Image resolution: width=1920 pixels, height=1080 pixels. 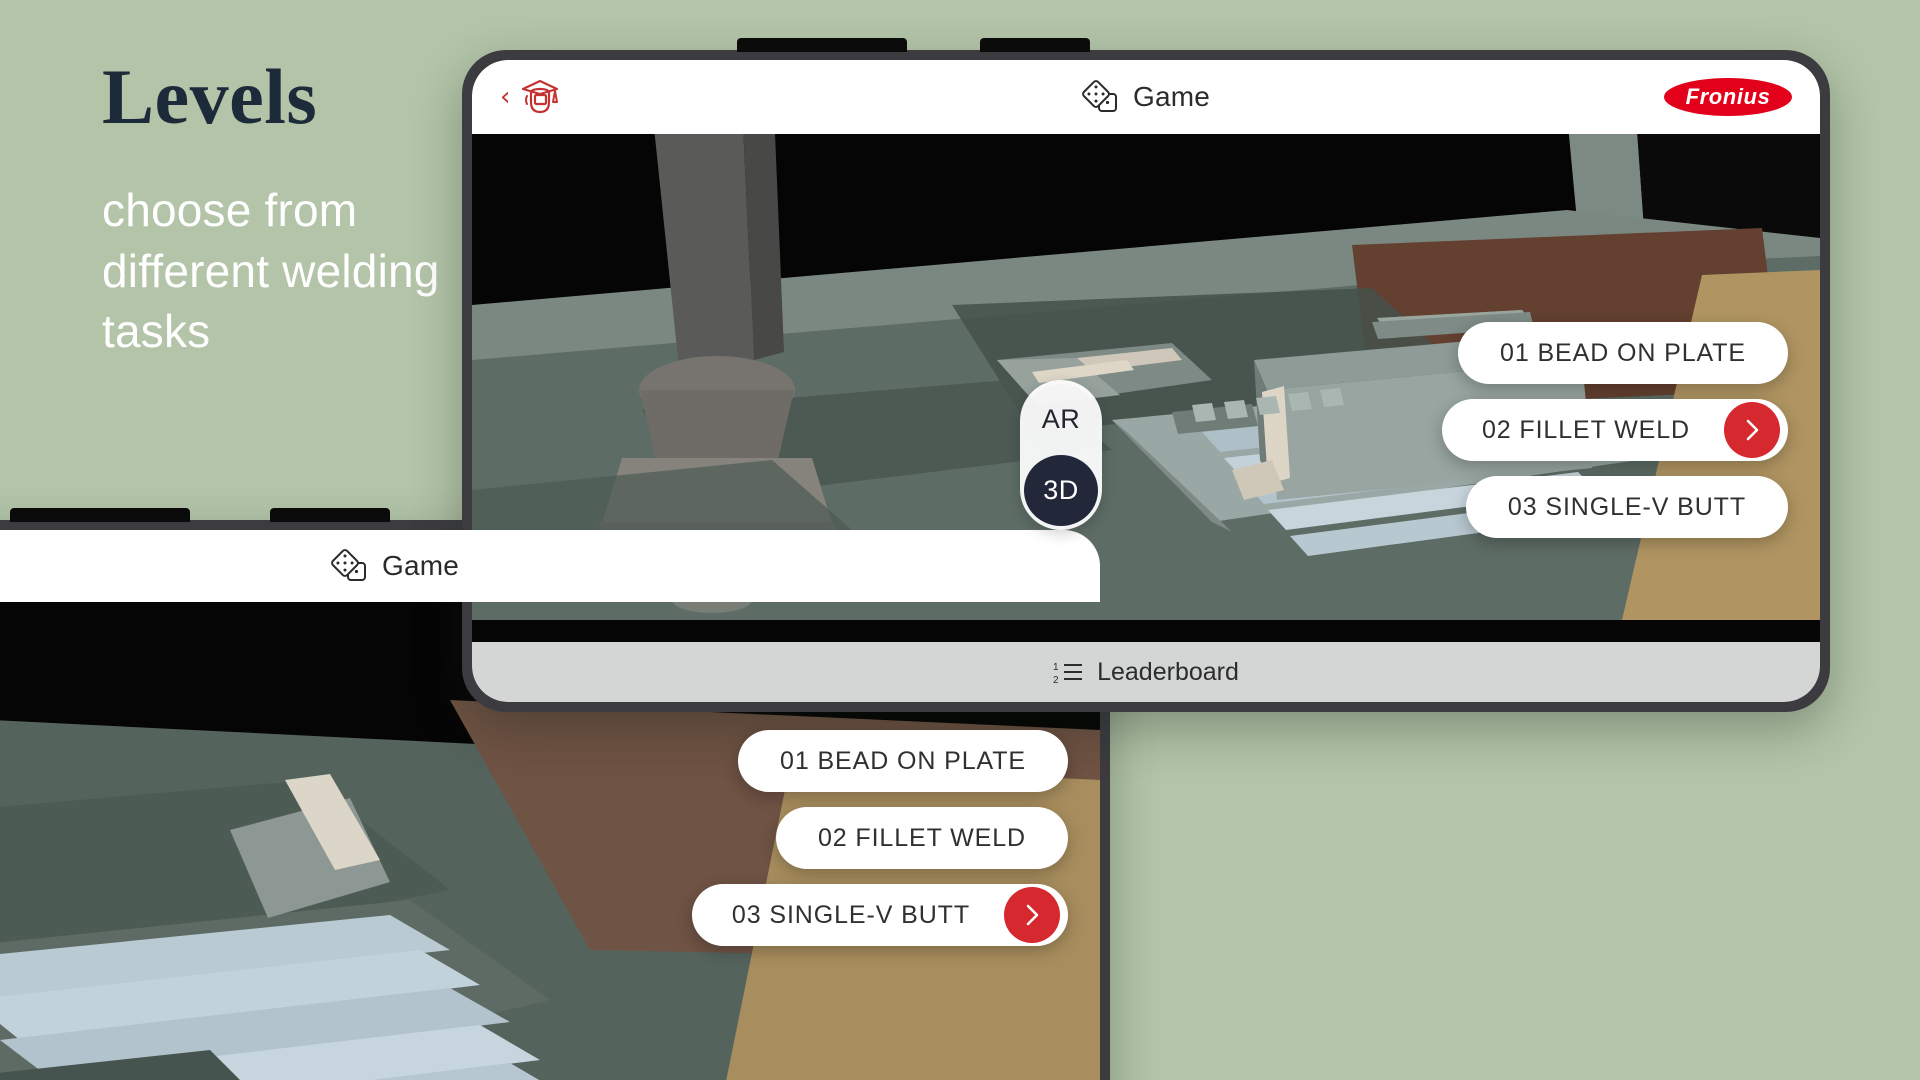 I want to click on app-title-primary: Game, so click(x=1171, y=96).